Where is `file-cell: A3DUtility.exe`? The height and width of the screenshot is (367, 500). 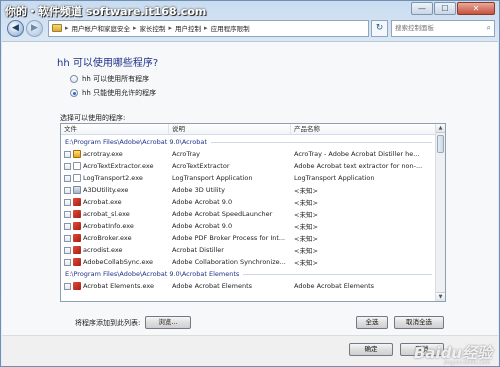
file-cell: A3DUtility.exe is located at coordinates (115, 190).